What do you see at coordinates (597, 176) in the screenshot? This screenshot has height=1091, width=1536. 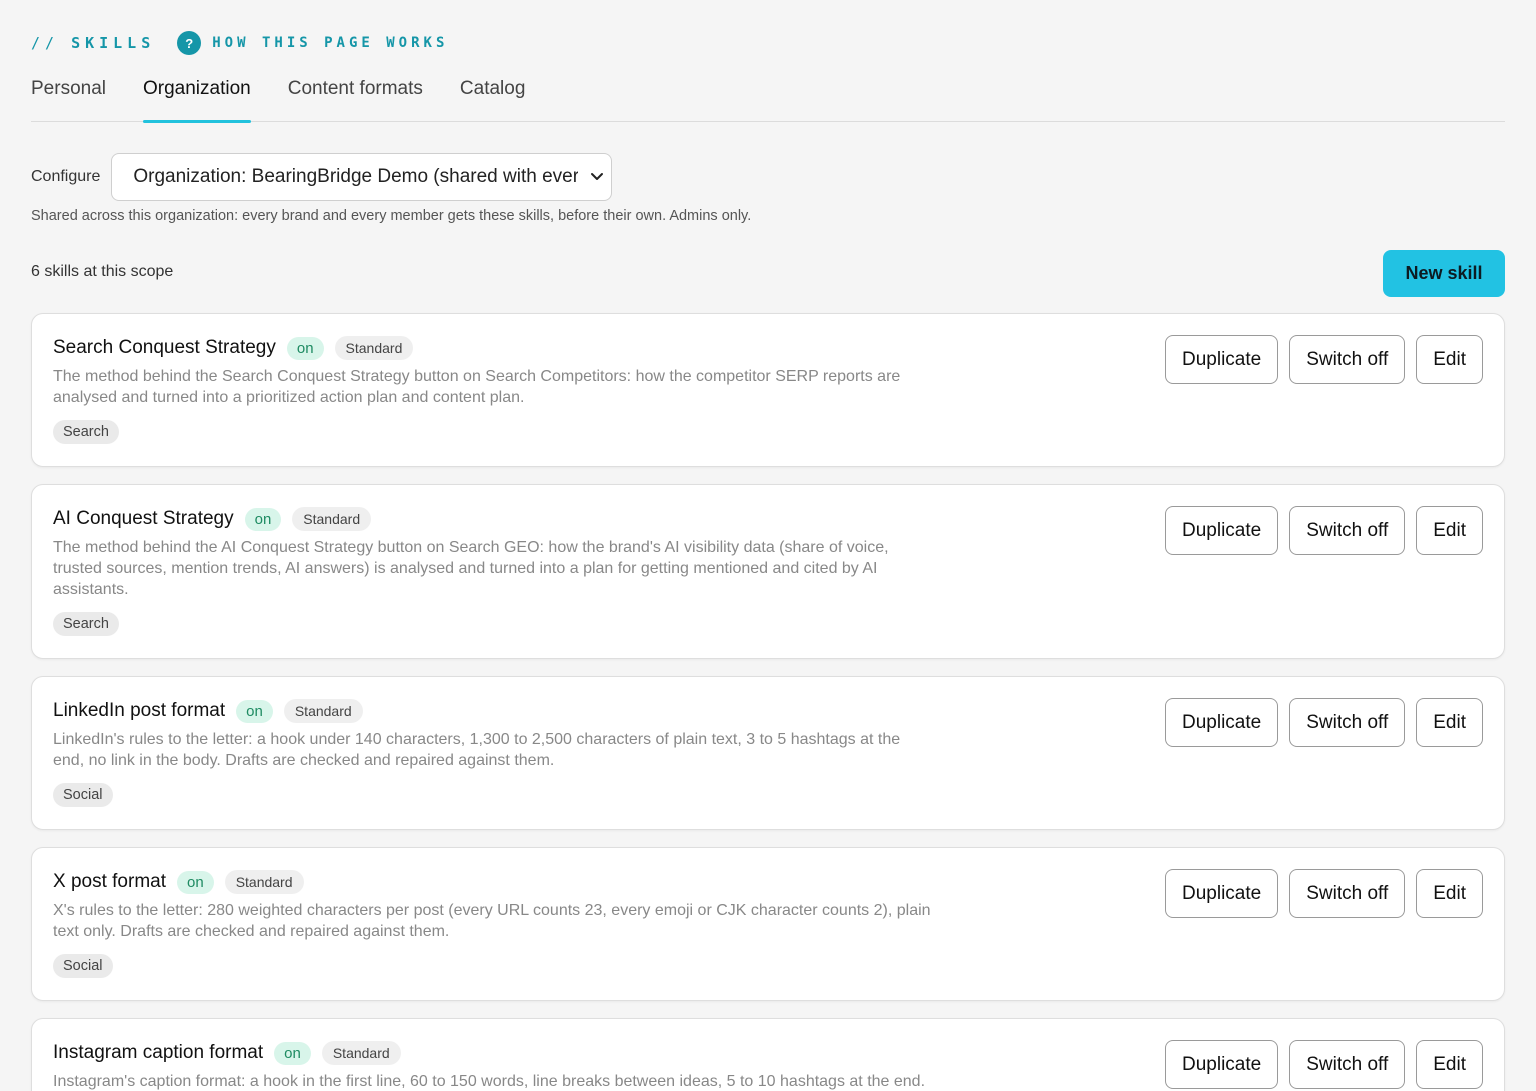 I see `chevron-down-icon` at bounding box center [597, 176].